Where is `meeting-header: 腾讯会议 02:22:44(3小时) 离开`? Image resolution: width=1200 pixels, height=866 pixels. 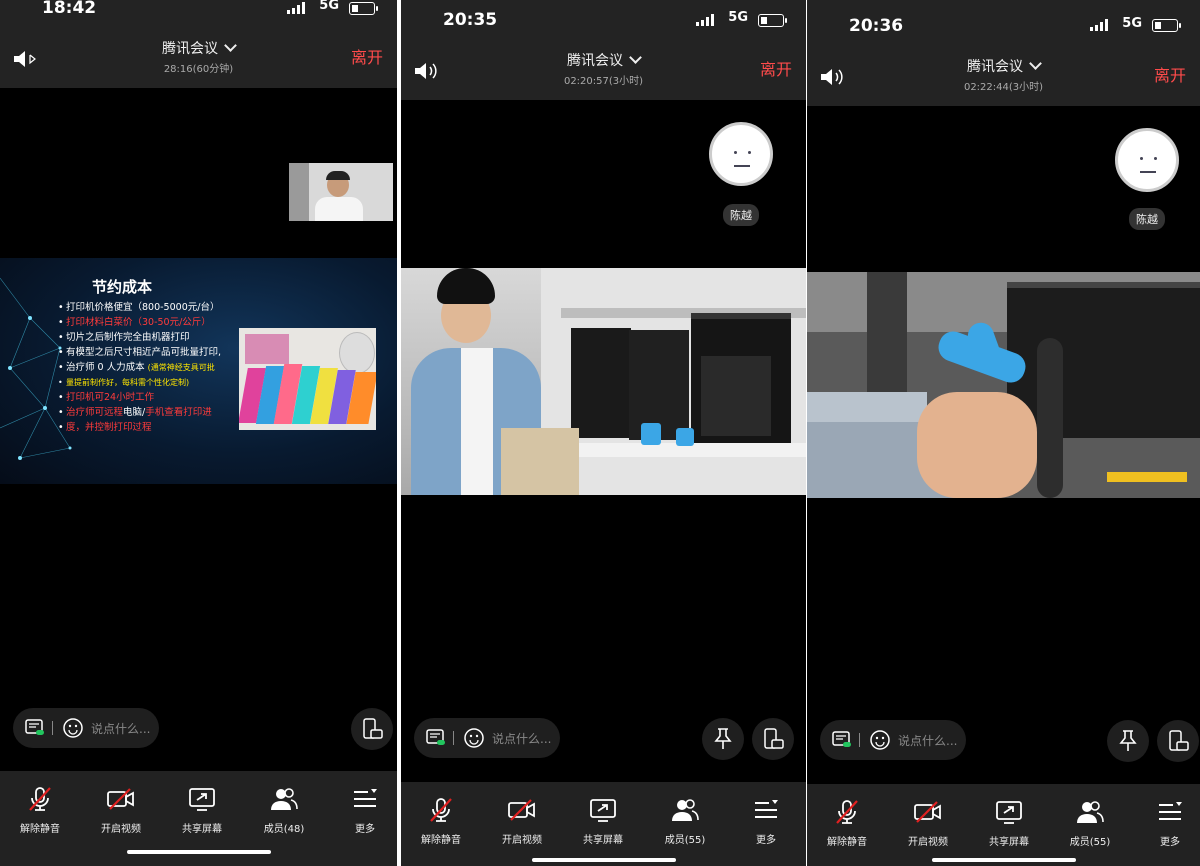 meeting-header: 腾讯会议 02:22:44(3小时) 离开 is located at coordinates (1003, 78).